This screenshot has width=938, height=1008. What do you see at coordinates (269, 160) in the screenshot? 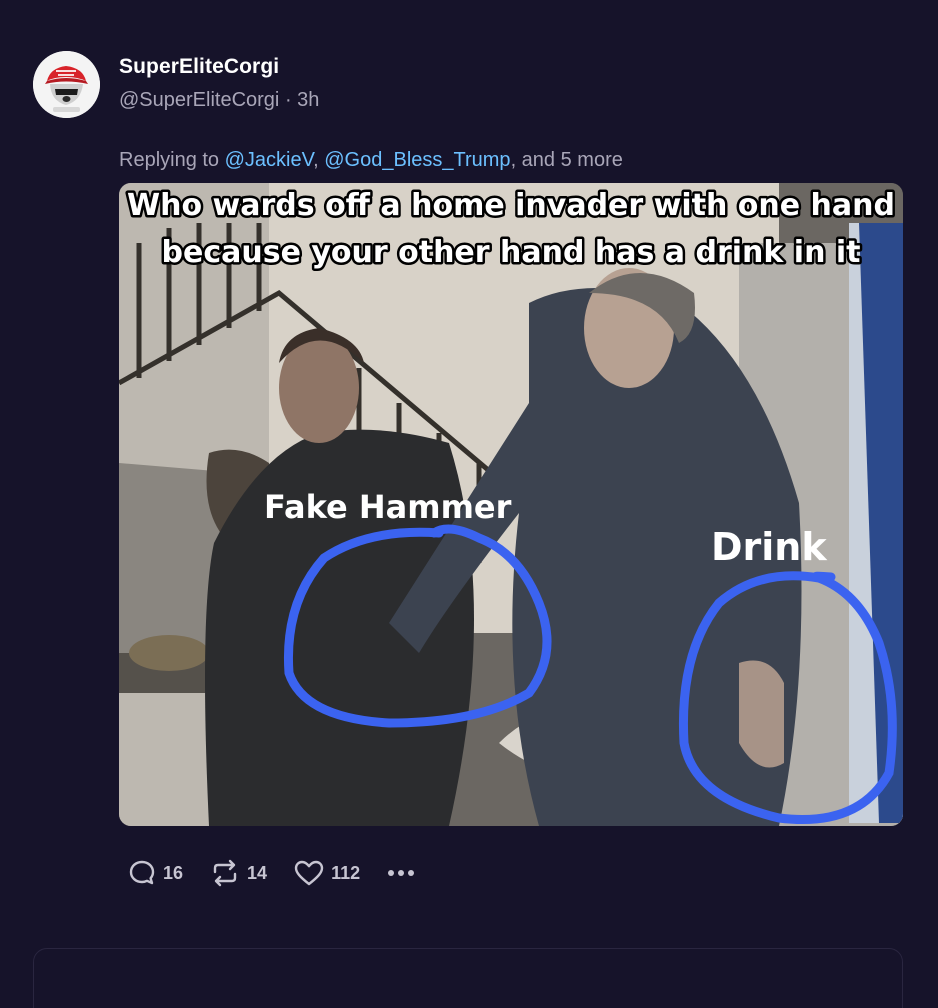
I see `mention-link: @JackieV` at bounding box center [269, 160].